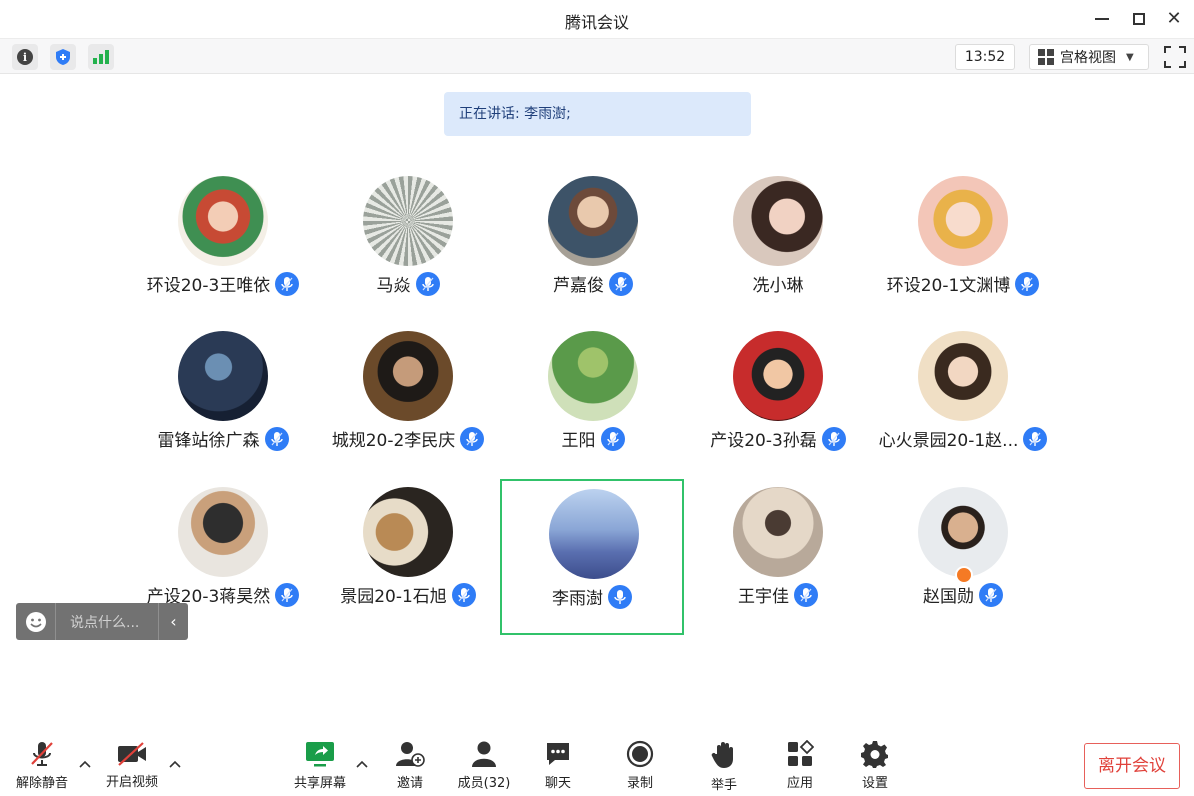 The height and width of the screenshot is (796, 1194). What do you see at coordinates (409, 783) in the screenshot?
I see `invite-label: 邀请` at bounding box center [409, 783].